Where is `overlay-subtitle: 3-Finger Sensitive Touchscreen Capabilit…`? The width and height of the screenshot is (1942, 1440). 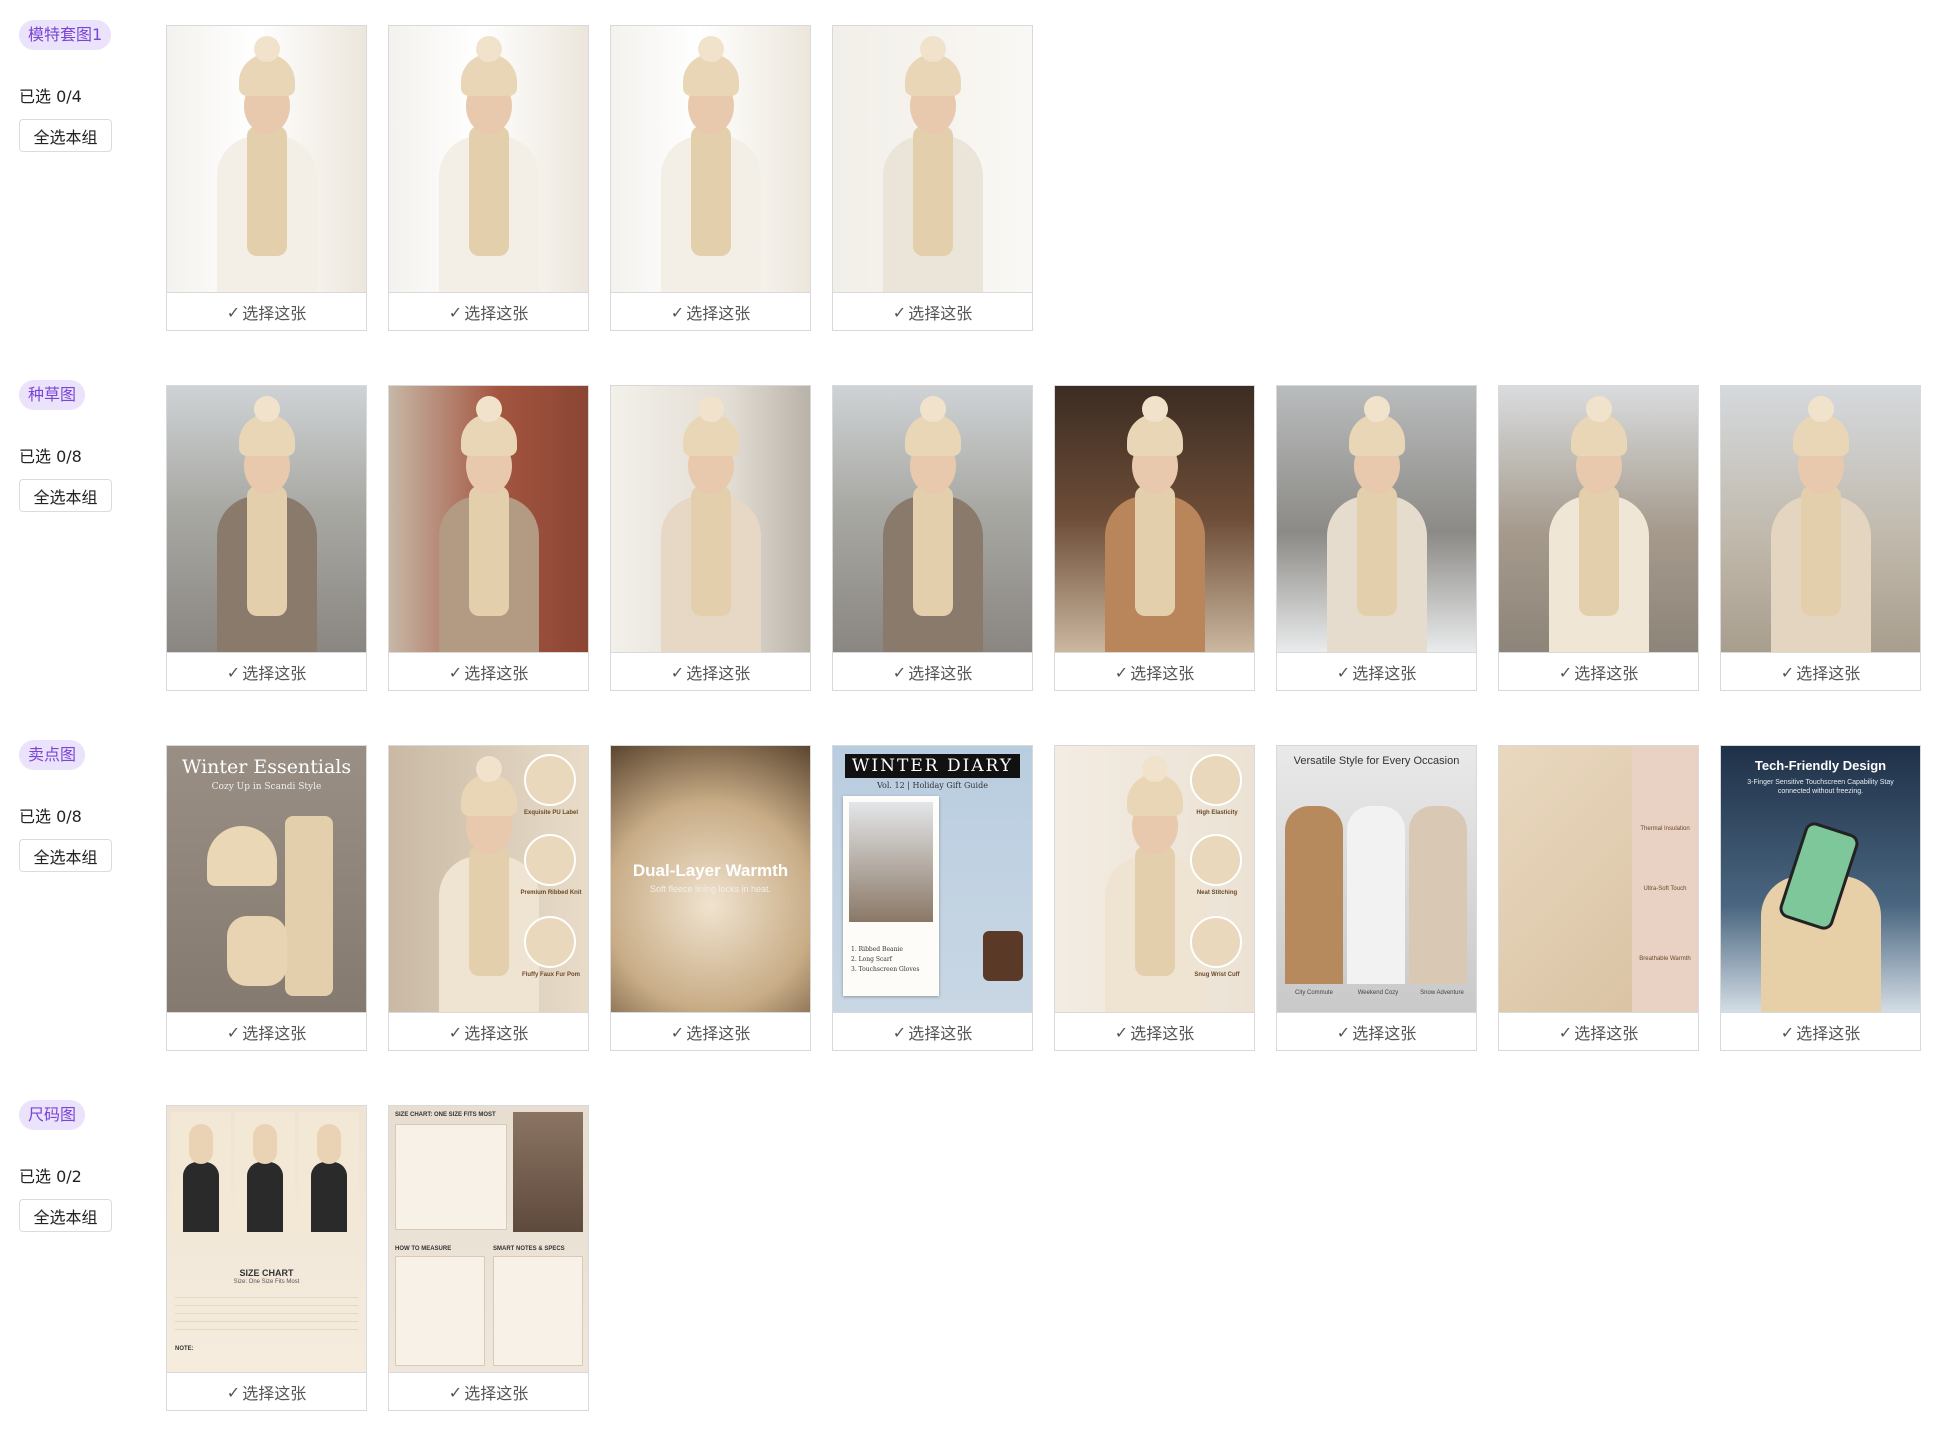
overlay-subtitle: 3-Finger Sensitive Touchscreen Capabilit… is located at coordinates (1820, 787).